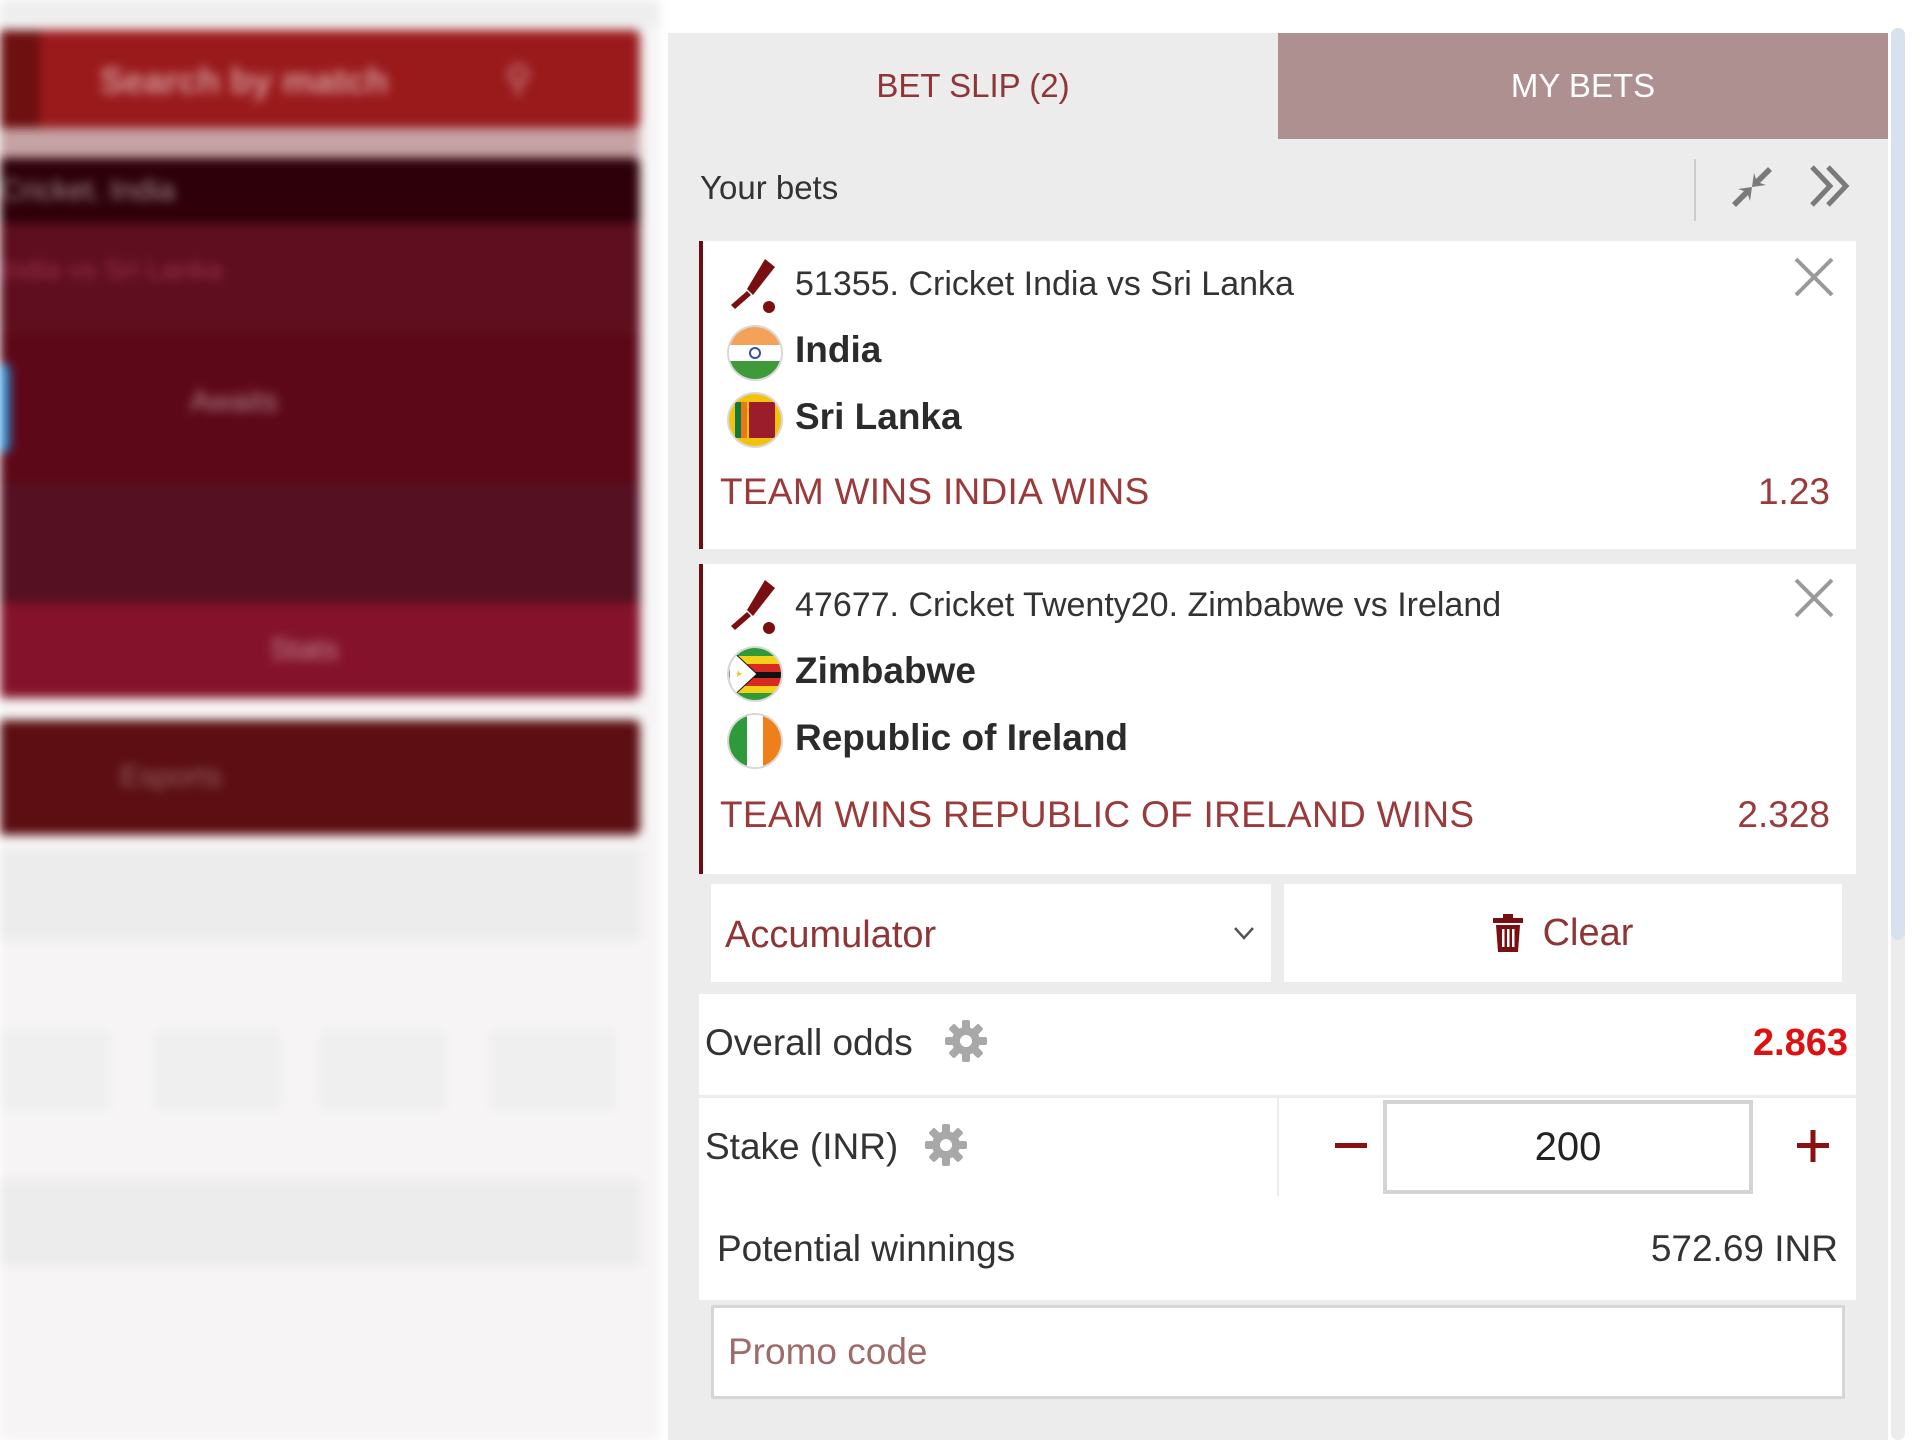  Describe the element at coordinates (171, 776) in the screenshot. I see `background-nav-item: Esports` at that location.